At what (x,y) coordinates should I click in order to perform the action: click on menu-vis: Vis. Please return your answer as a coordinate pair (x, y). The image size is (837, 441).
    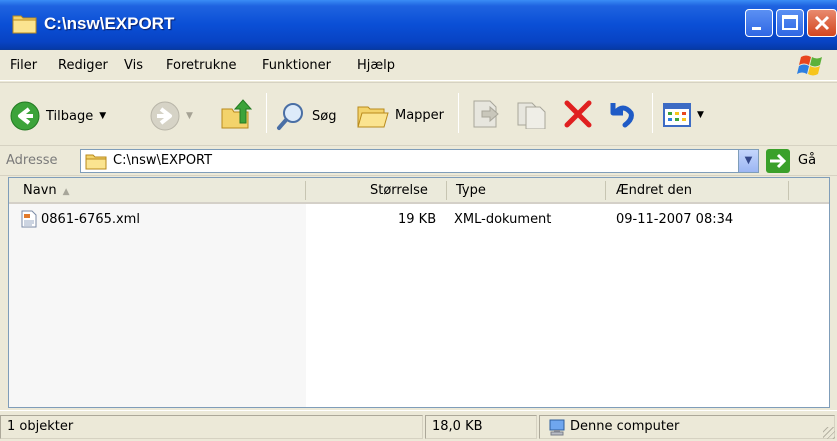
    Looking at the image, I should click on (133, 65).